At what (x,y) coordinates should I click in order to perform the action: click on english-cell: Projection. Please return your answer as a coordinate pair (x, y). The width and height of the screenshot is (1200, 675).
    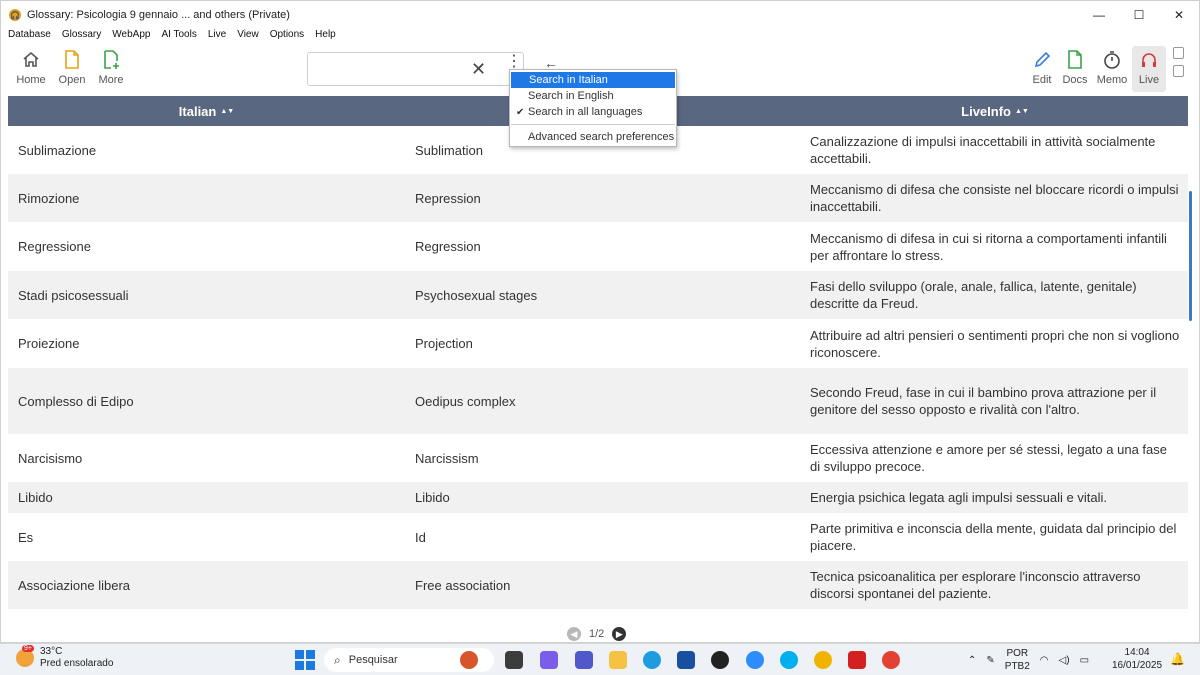
    Looking at the image, I should click on (444, 343).